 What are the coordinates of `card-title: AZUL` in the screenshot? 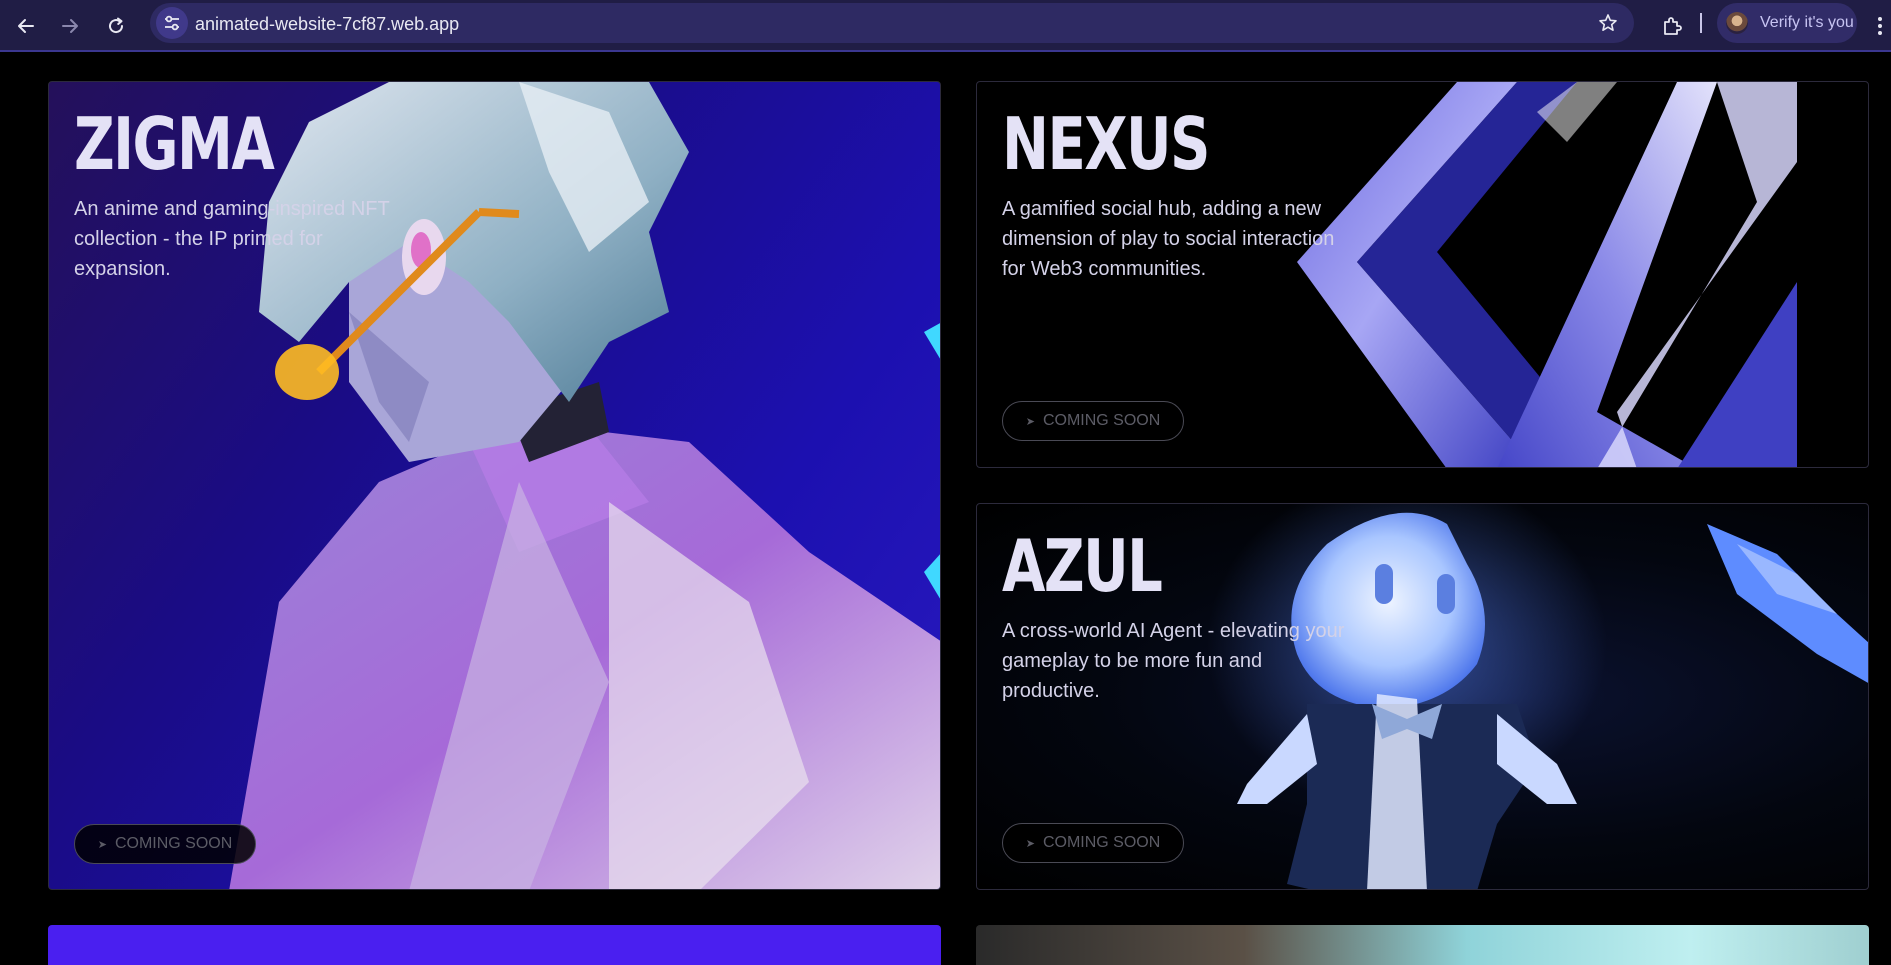 It's located at (1082, 566).